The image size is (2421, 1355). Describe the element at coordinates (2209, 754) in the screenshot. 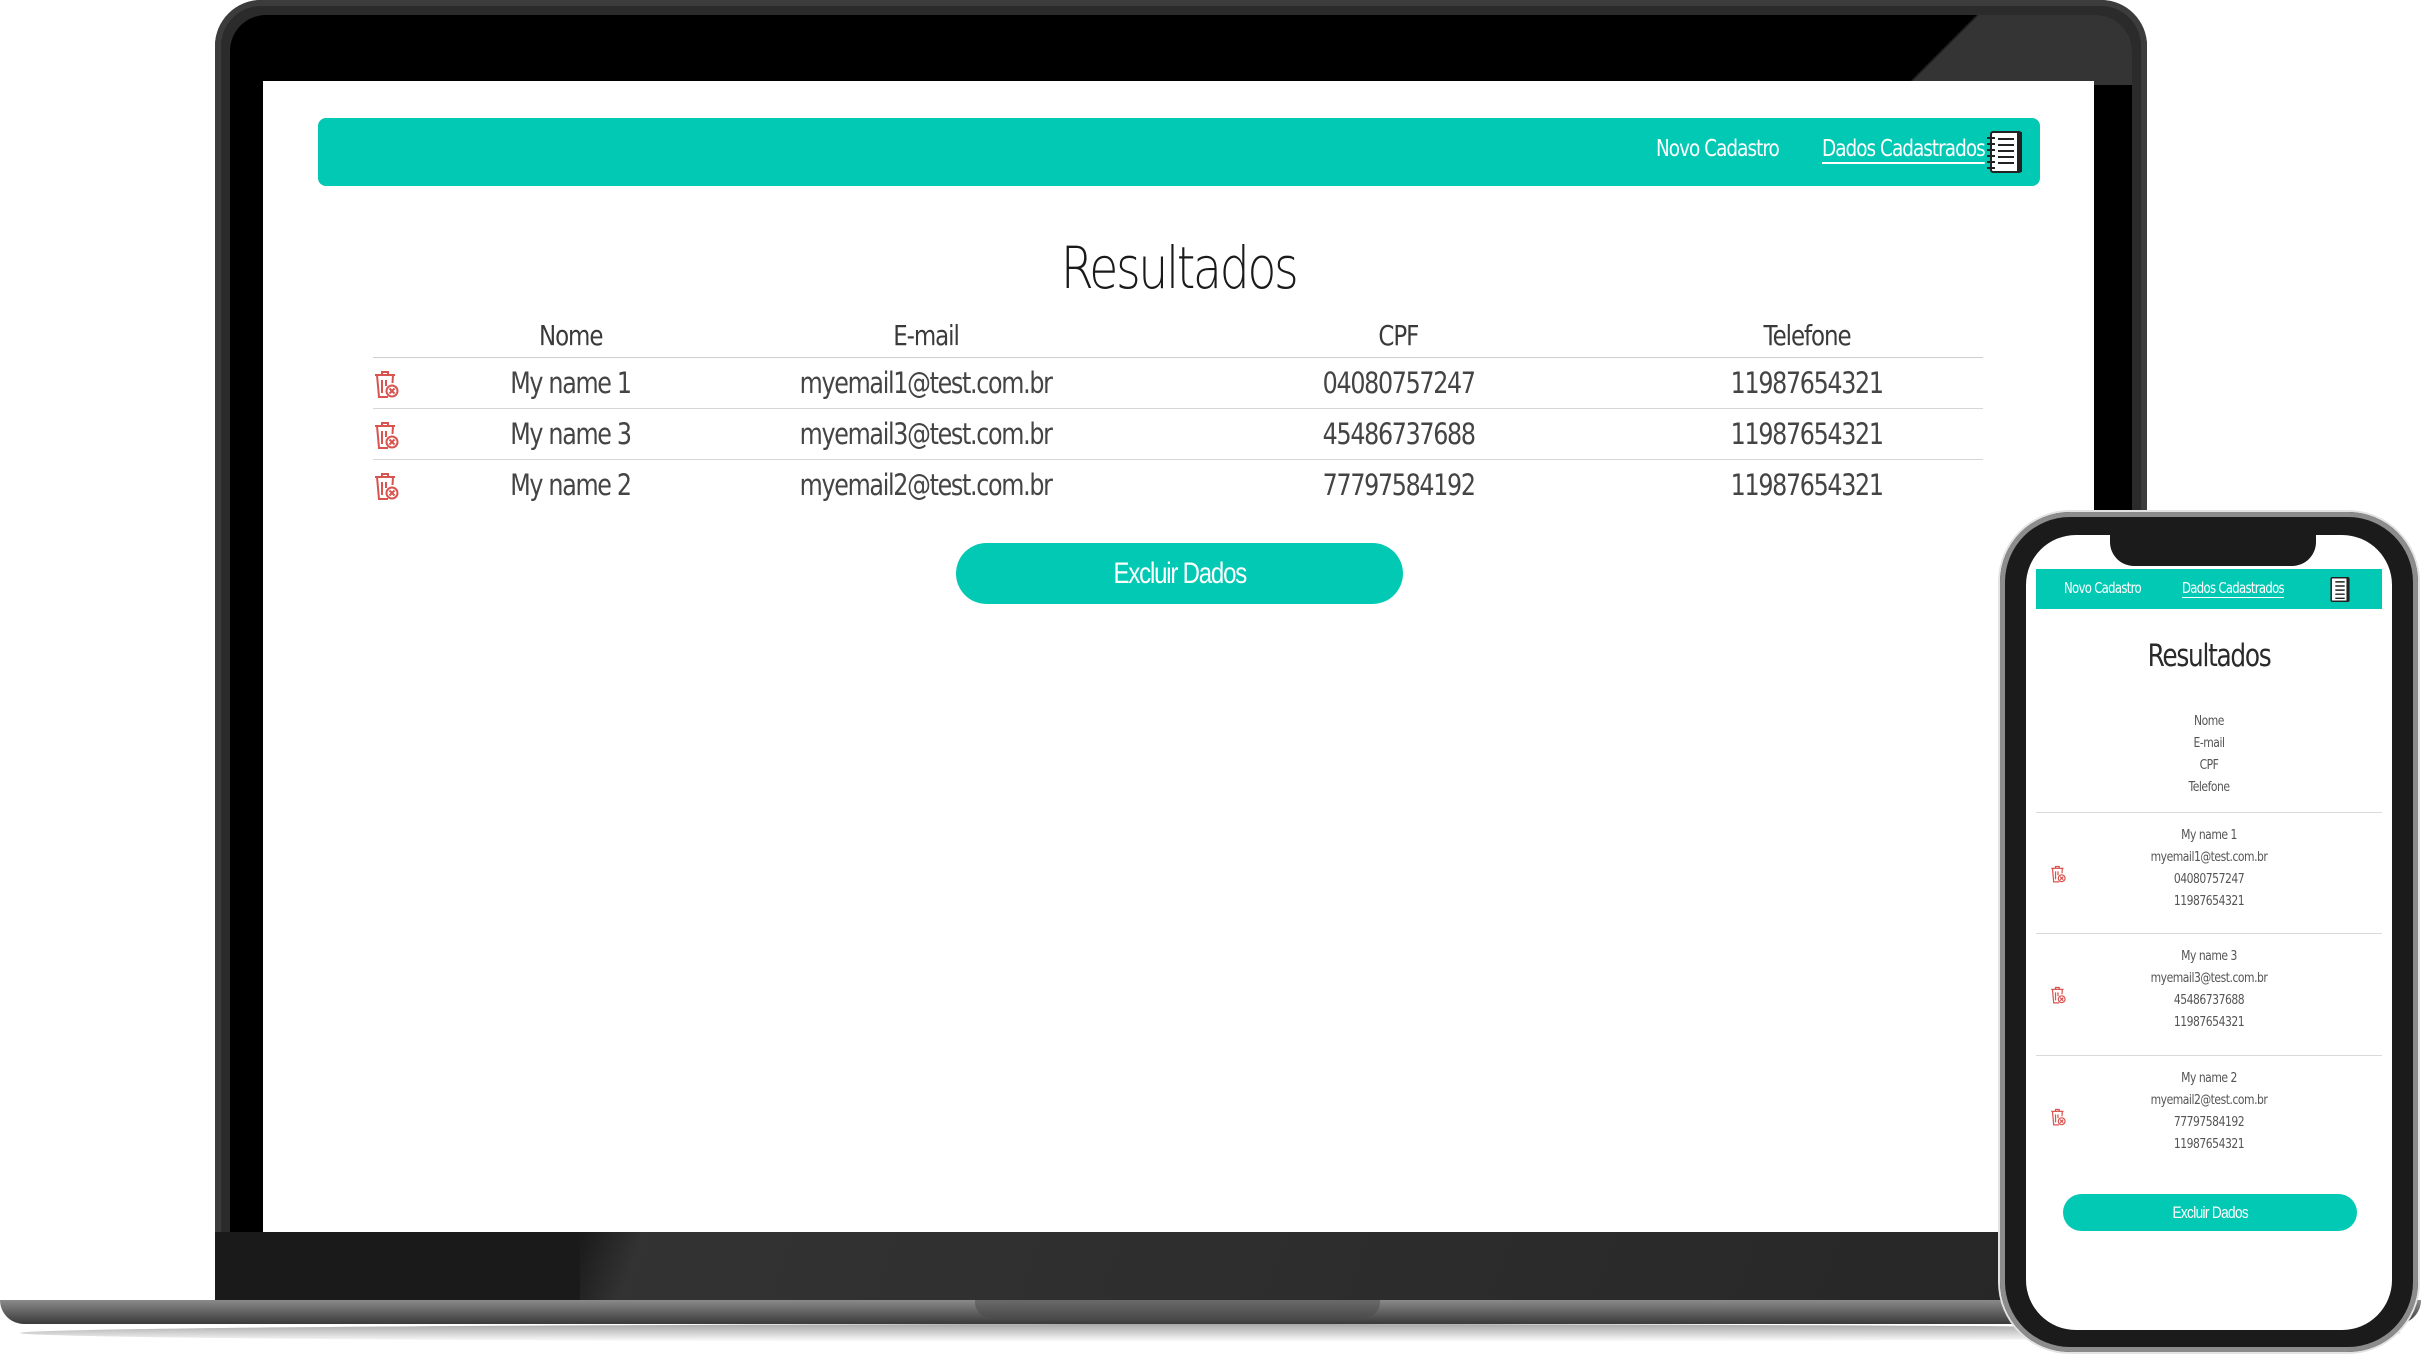

I see `mobile-column-headers: Nome E-mail CPF Telefone` at that location.